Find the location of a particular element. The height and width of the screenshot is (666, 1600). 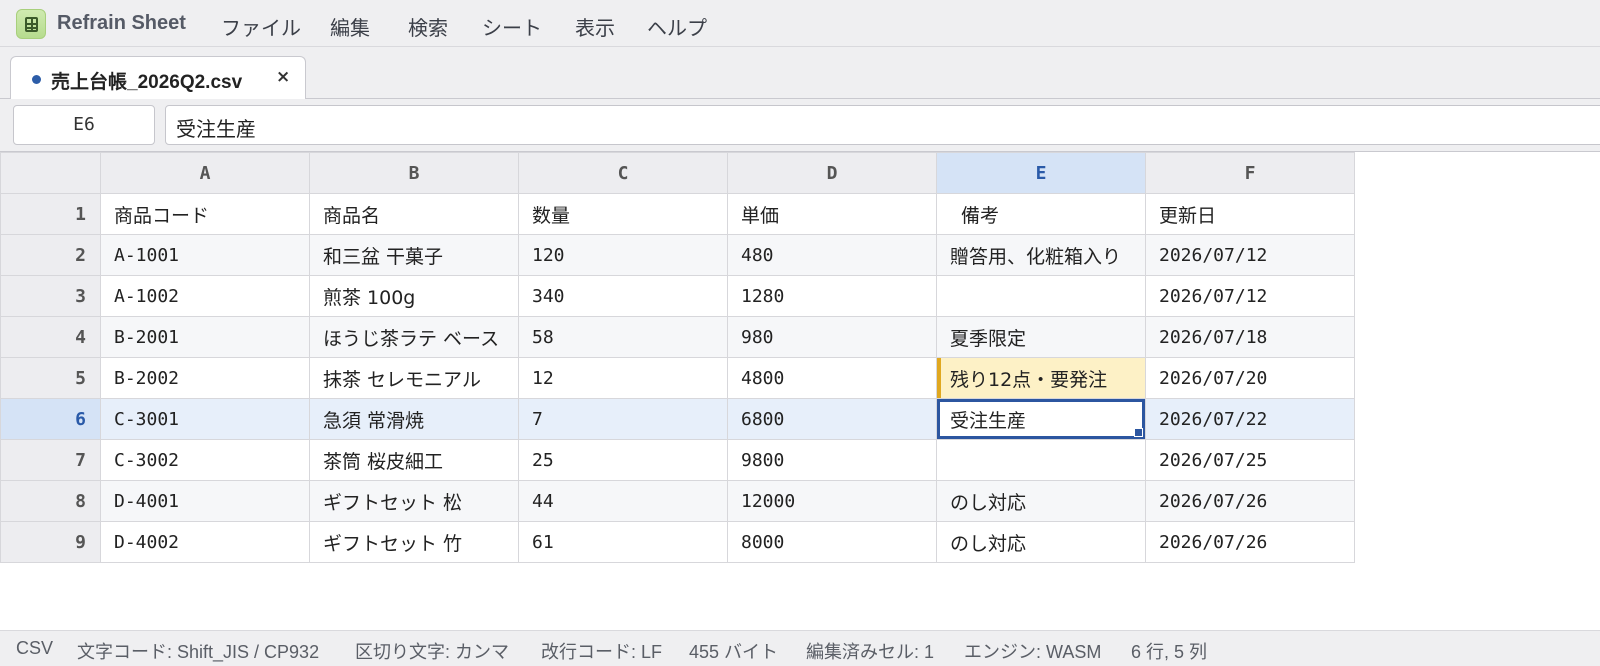

cell-f7: 2026/07/25 is located at coordinates (1250, 460).